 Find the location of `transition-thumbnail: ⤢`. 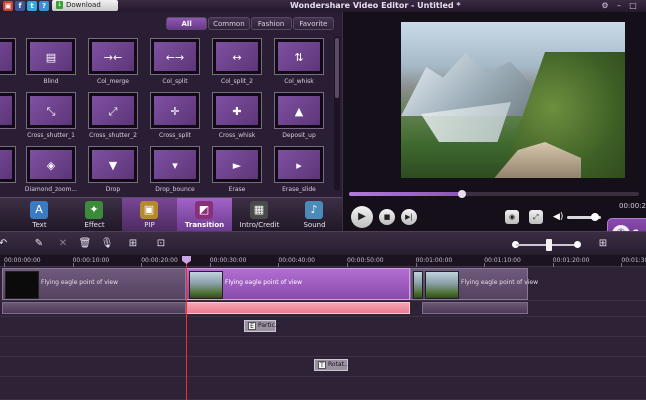

transition-thumbnail: ⤢ is located at coordinates (113, 110).